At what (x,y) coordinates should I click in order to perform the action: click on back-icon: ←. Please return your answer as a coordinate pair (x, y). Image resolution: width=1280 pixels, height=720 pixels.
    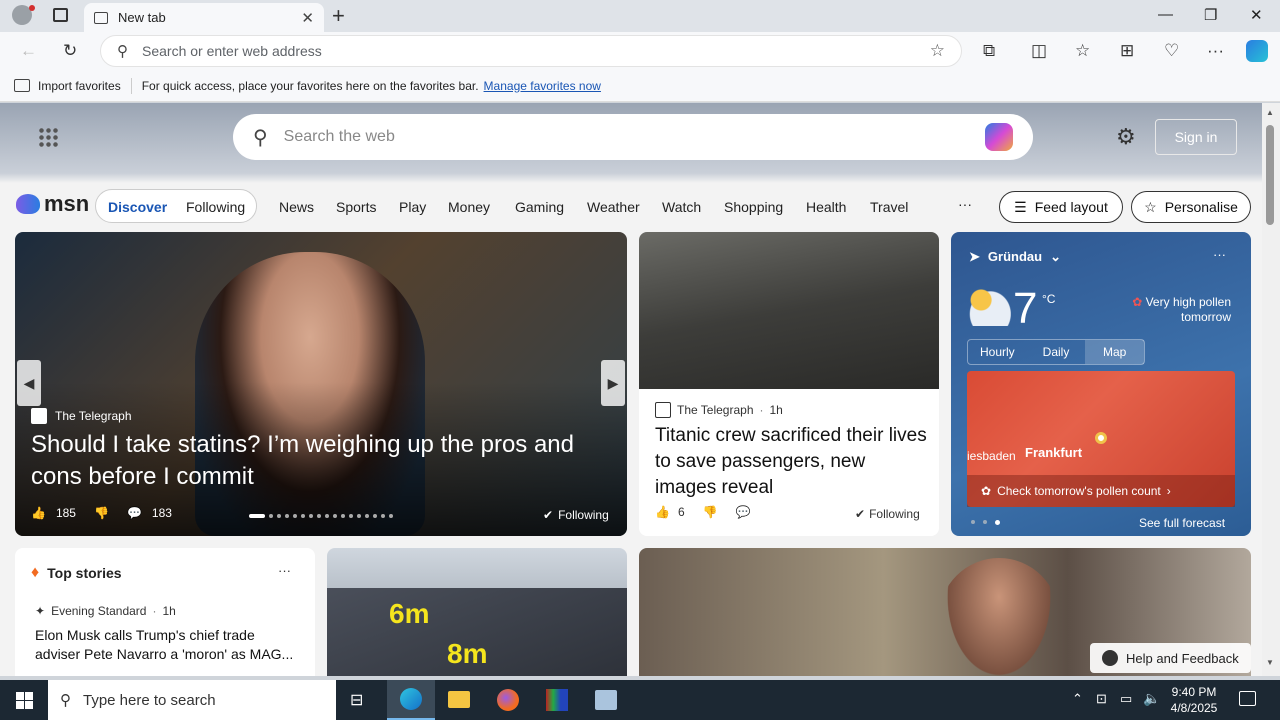
    Looking at the image, I should click on (28, 51).